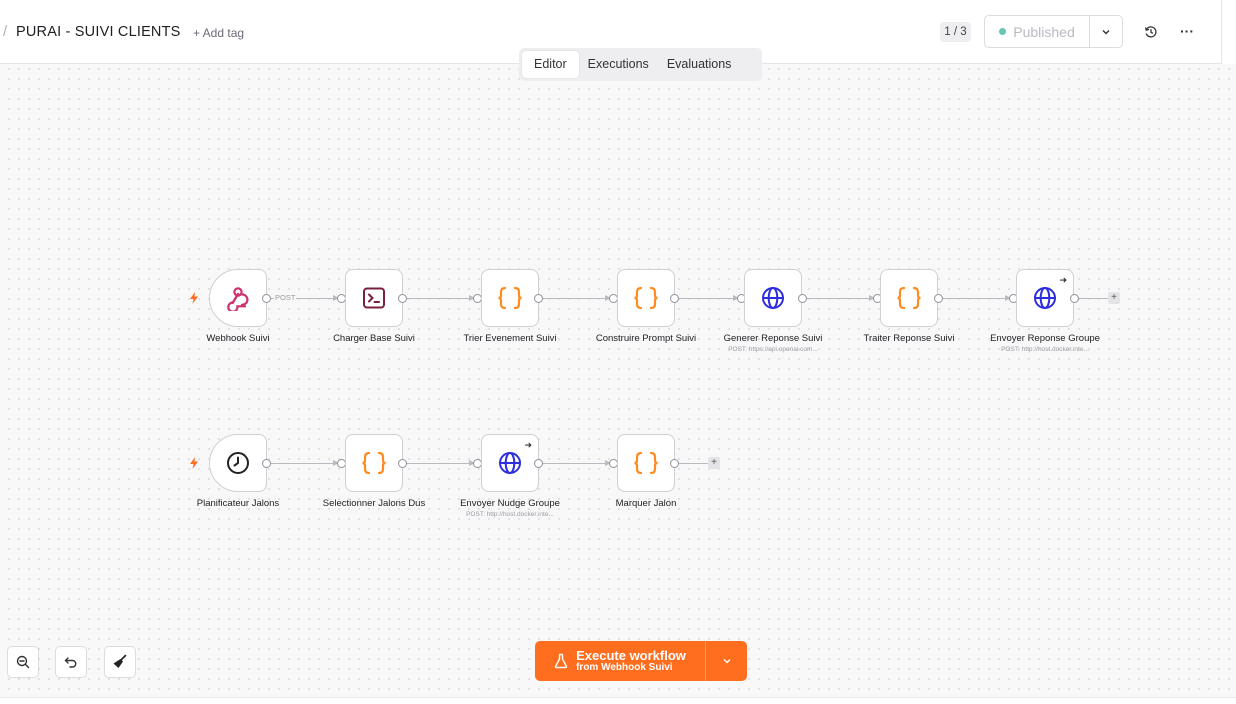 The height and width of the screenshot is (704, 1236). What do you see at coordinates (1003, 31) in the screenshot?
I see `published-status-dot` at bounding box center [1003, 31].